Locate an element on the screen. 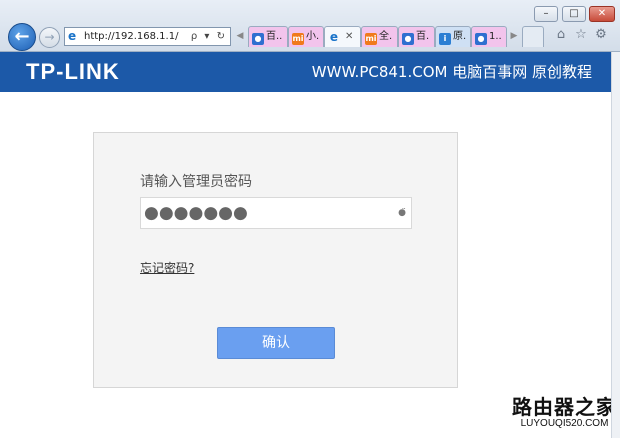 This screenshot has height=438, width=620. password-value: ●●●●●●● is located at coordinates (196, 213).